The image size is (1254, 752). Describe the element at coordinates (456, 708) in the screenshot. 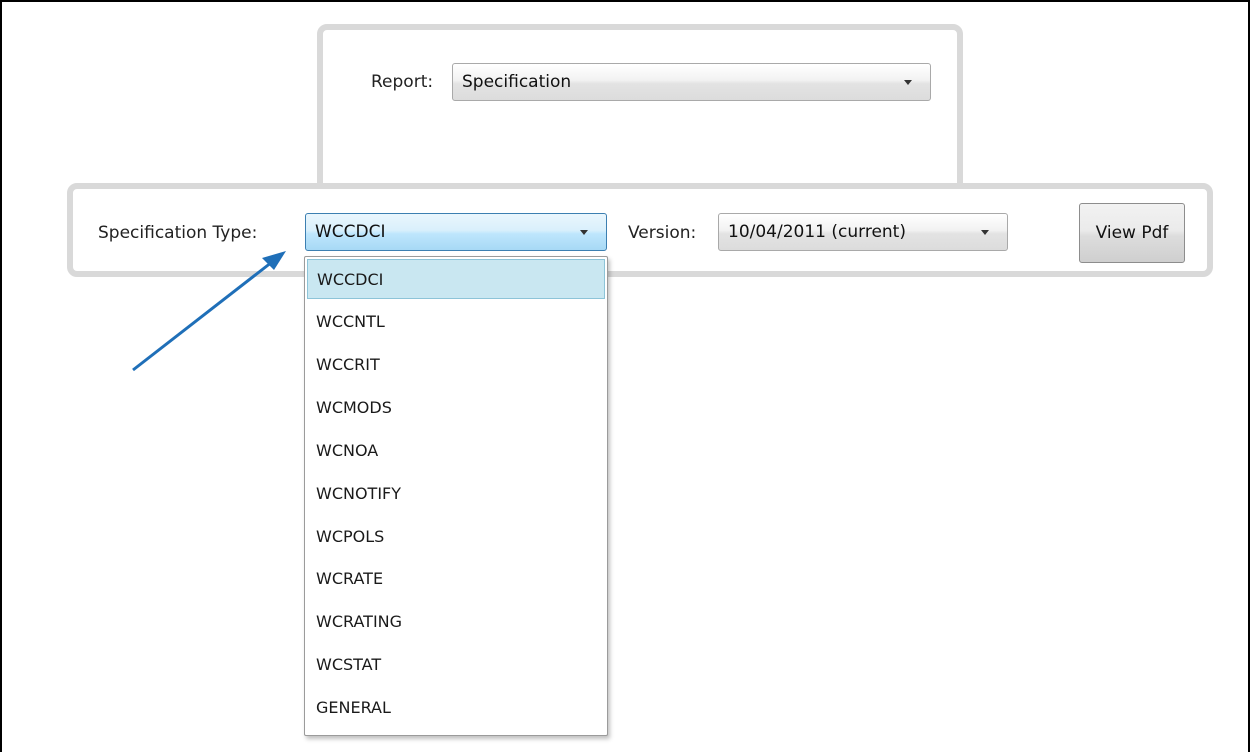

I see `dropdown-item: GENERAL` at that location.